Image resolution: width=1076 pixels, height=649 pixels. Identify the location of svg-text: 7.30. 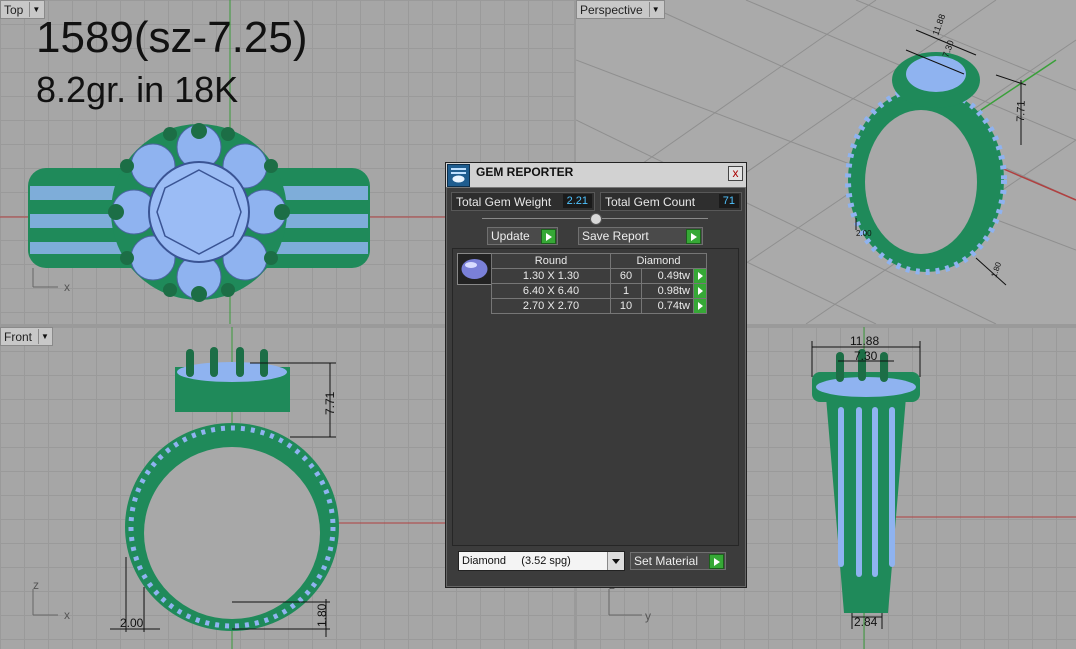
(866, 356).